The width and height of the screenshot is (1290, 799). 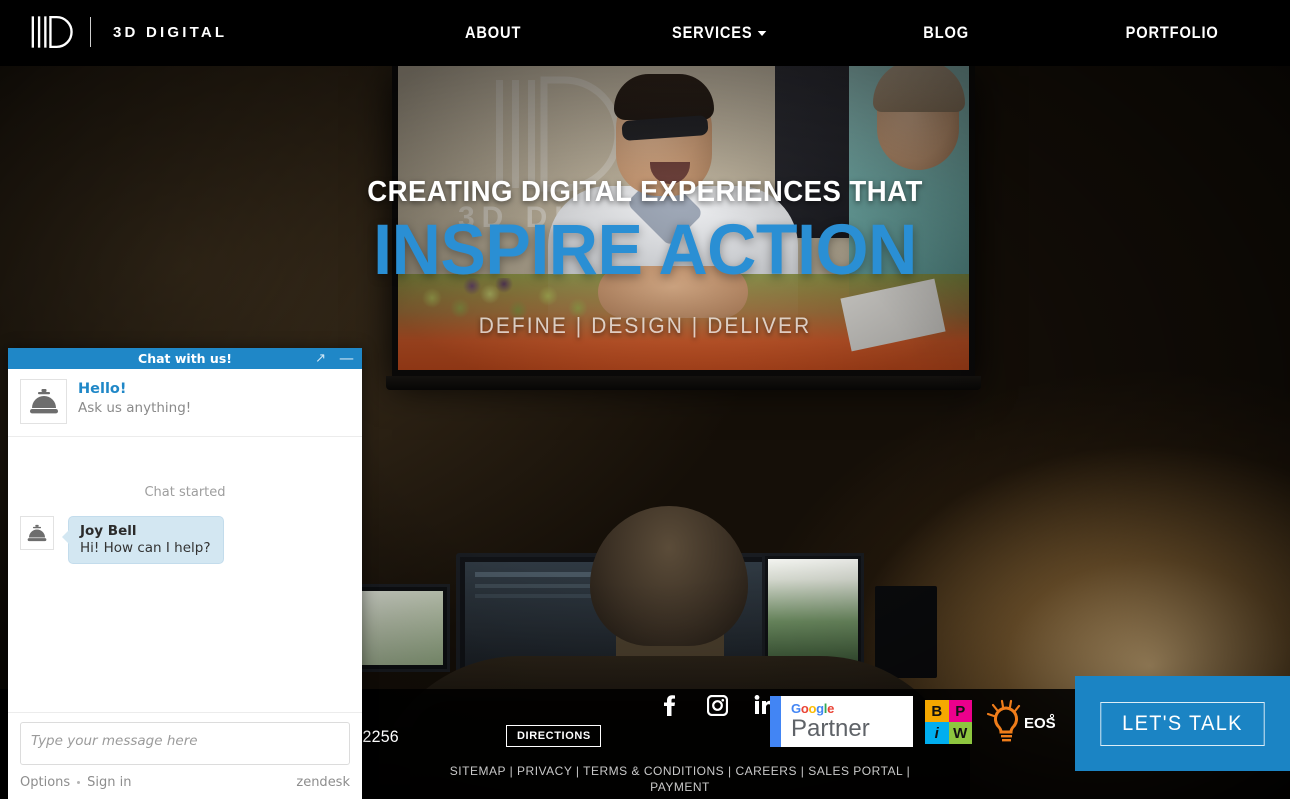 I want to click on minimize-icon: —, so click(x=346, y=358).